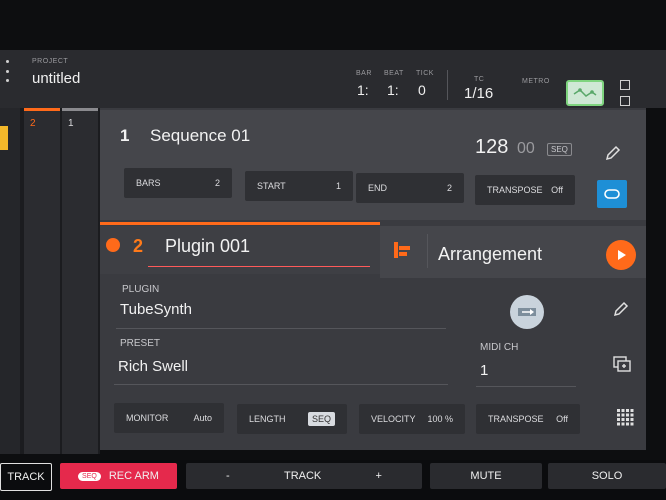 Image resolution: width=666 pixels, height=500 pixels. What do you see at coordinates (138, 246) in the screenshot?
I see `track-number: 2` at bounding box center [138, 246].